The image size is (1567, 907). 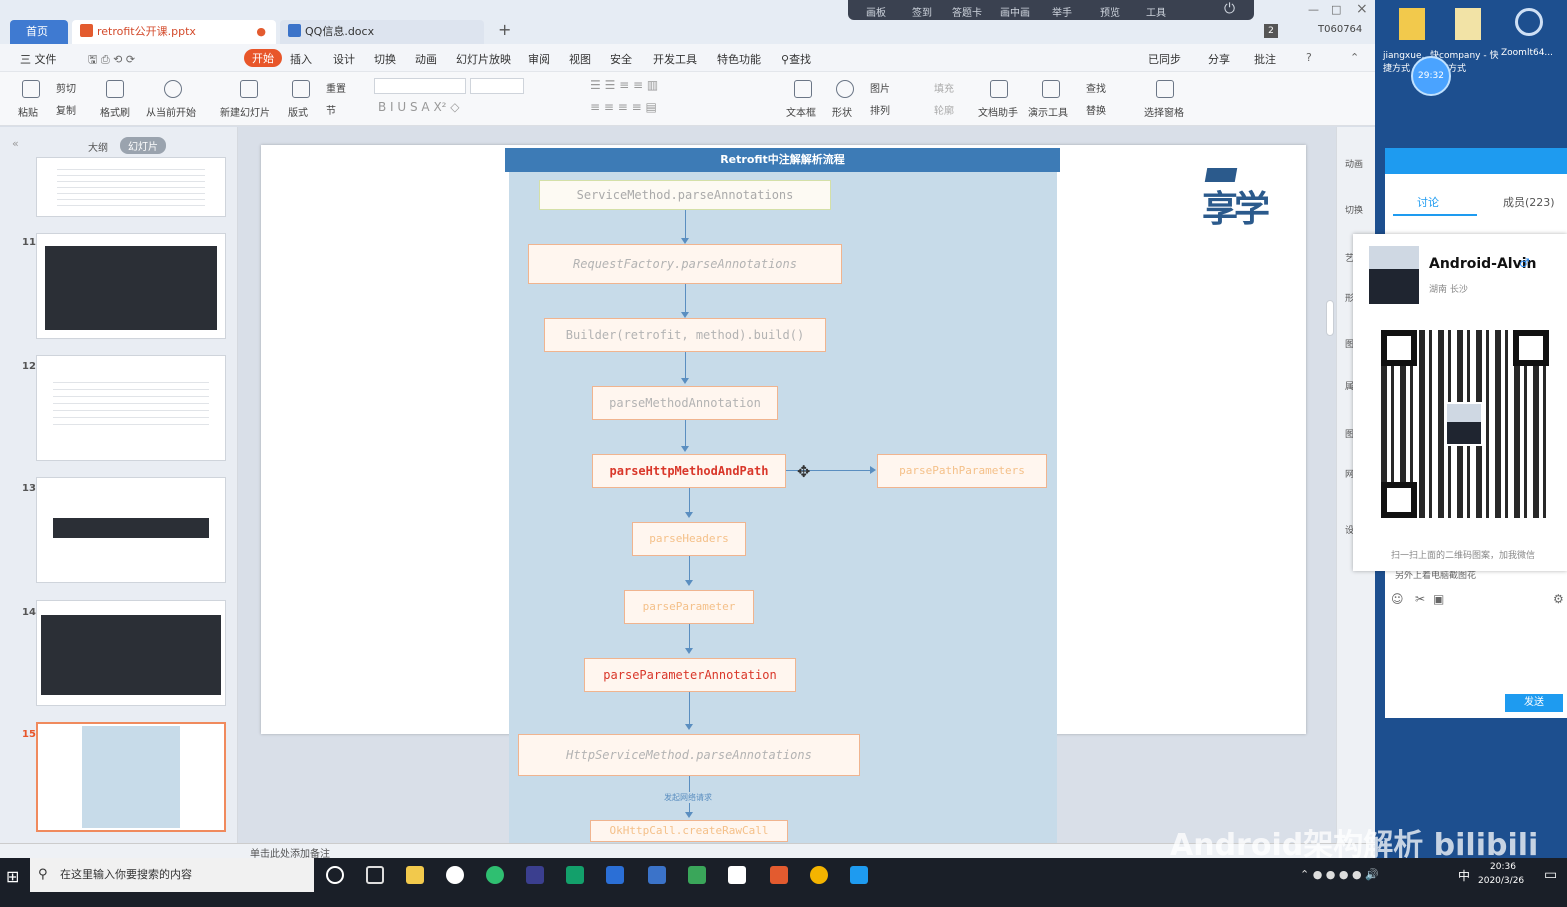 What do you see at coordinates (1271, 31) in the screenshot?
I see `window-count-badge: 2` at bounding box center [1271, 31].